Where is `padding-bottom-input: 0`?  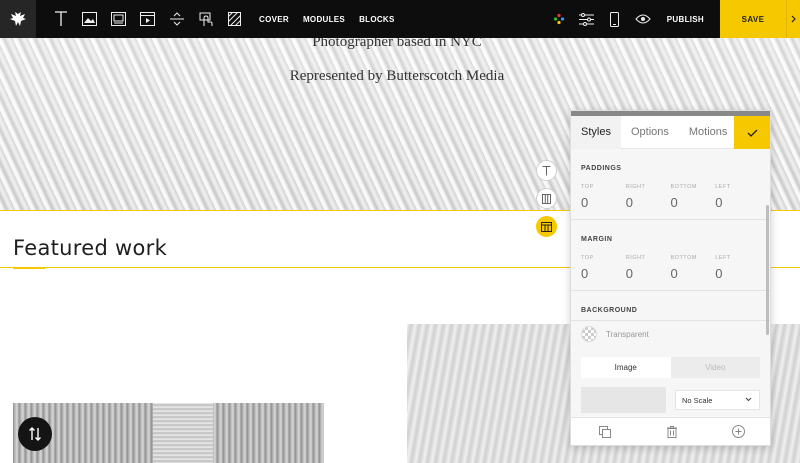
padding-bottom-input: 0 is located at coordinates (693, 202).